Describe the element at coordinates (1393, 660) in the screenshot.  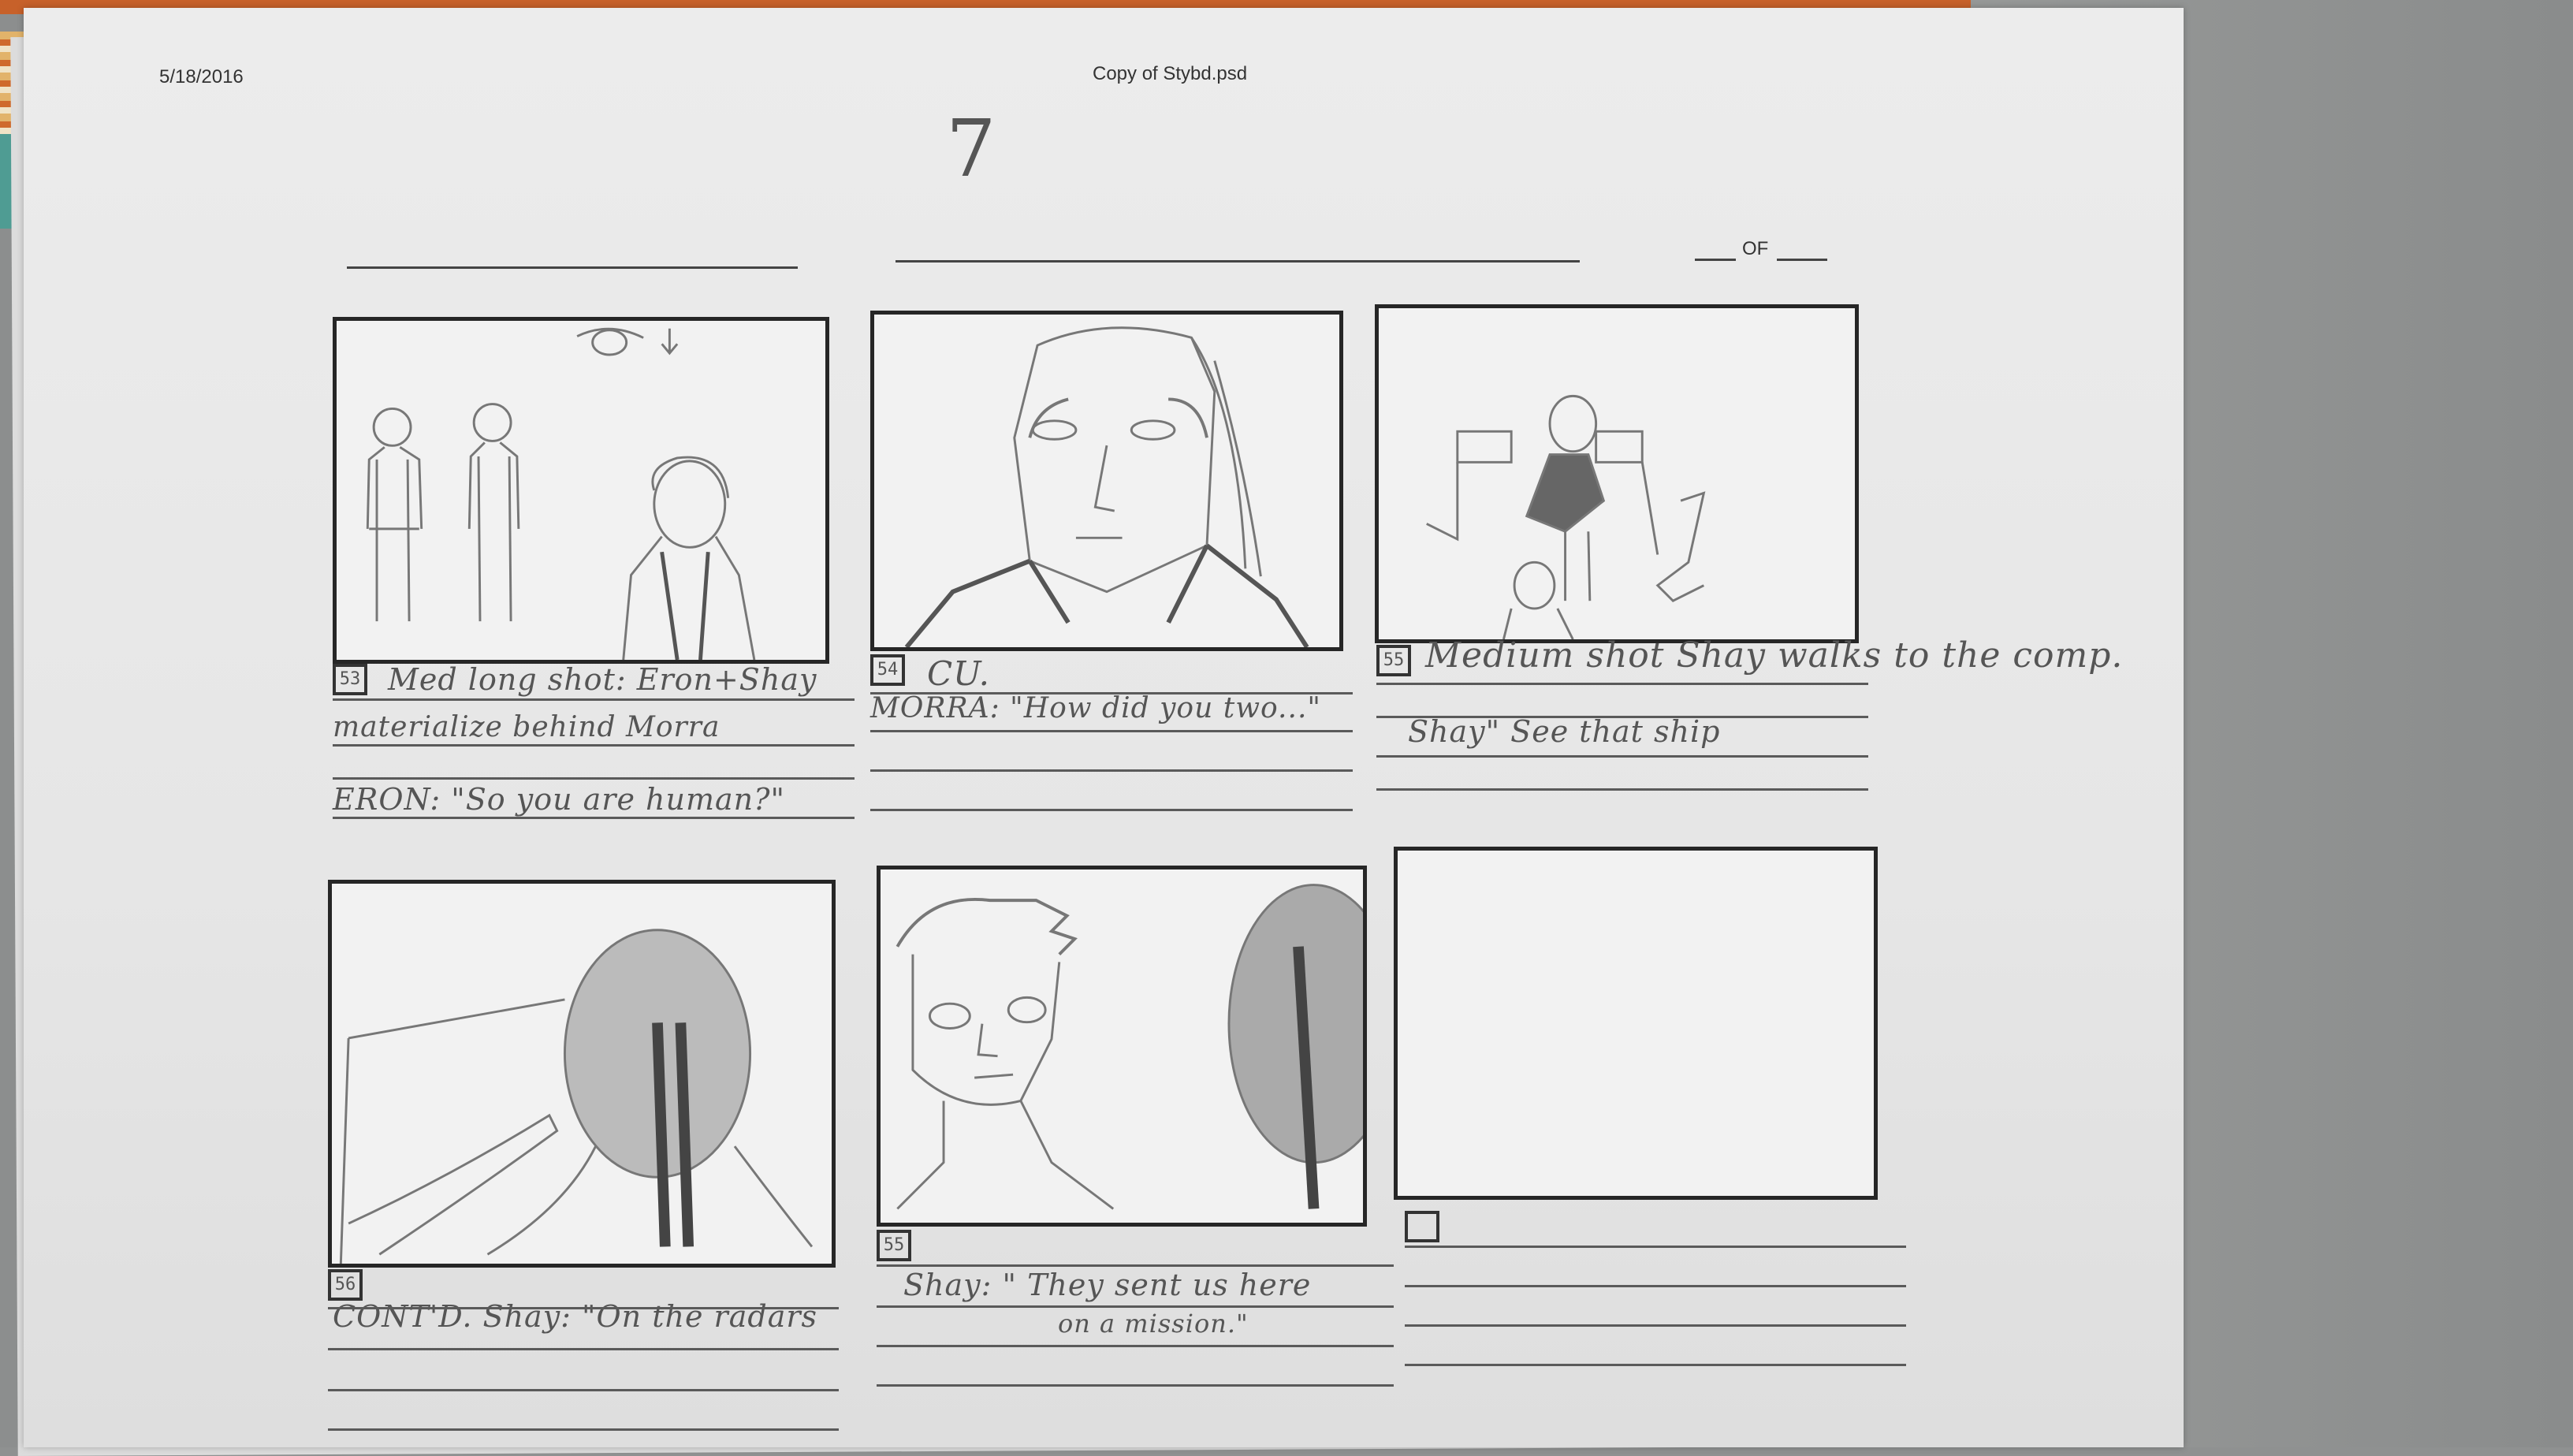
I see `panel-55-number: 55` at that location.